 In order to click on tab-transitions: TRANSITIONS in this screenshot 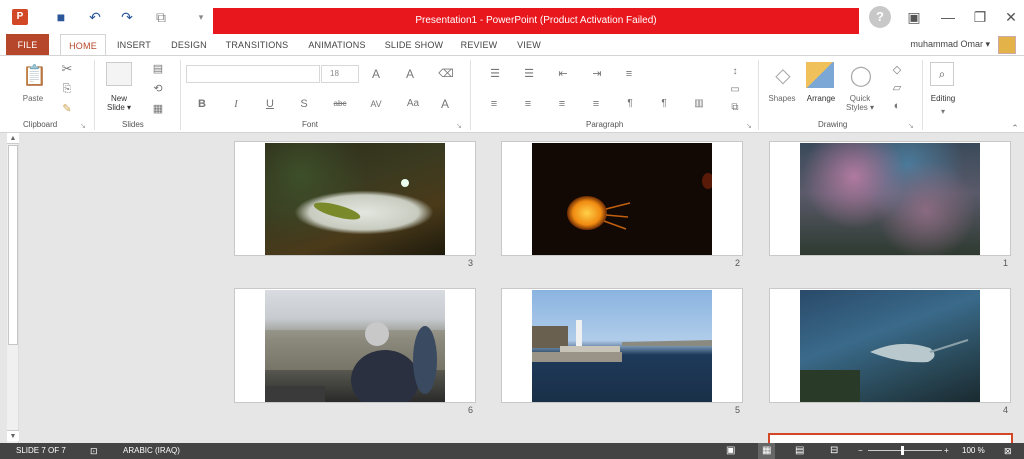, I will do `click(257, 45)`.